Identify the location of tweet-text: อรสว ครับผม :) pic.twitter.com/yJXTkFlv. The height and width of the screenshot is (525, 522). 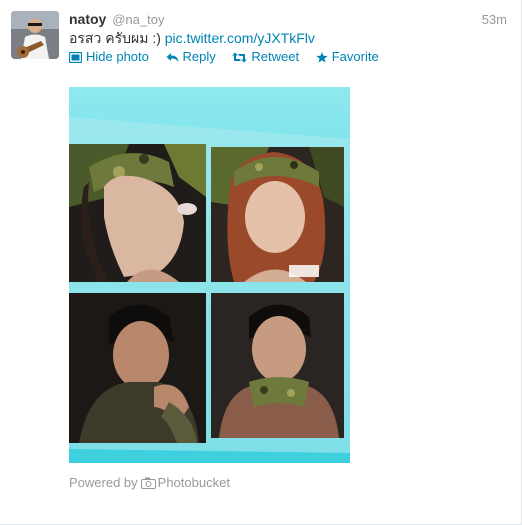
(192, 38).